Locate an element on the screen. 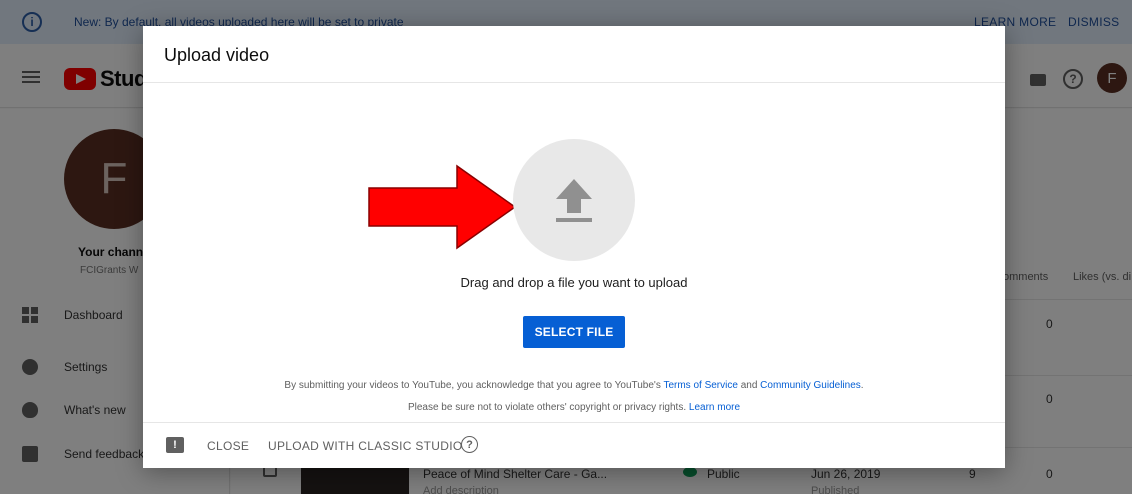  upload-drop-zone is located at coordinates (574, 200).